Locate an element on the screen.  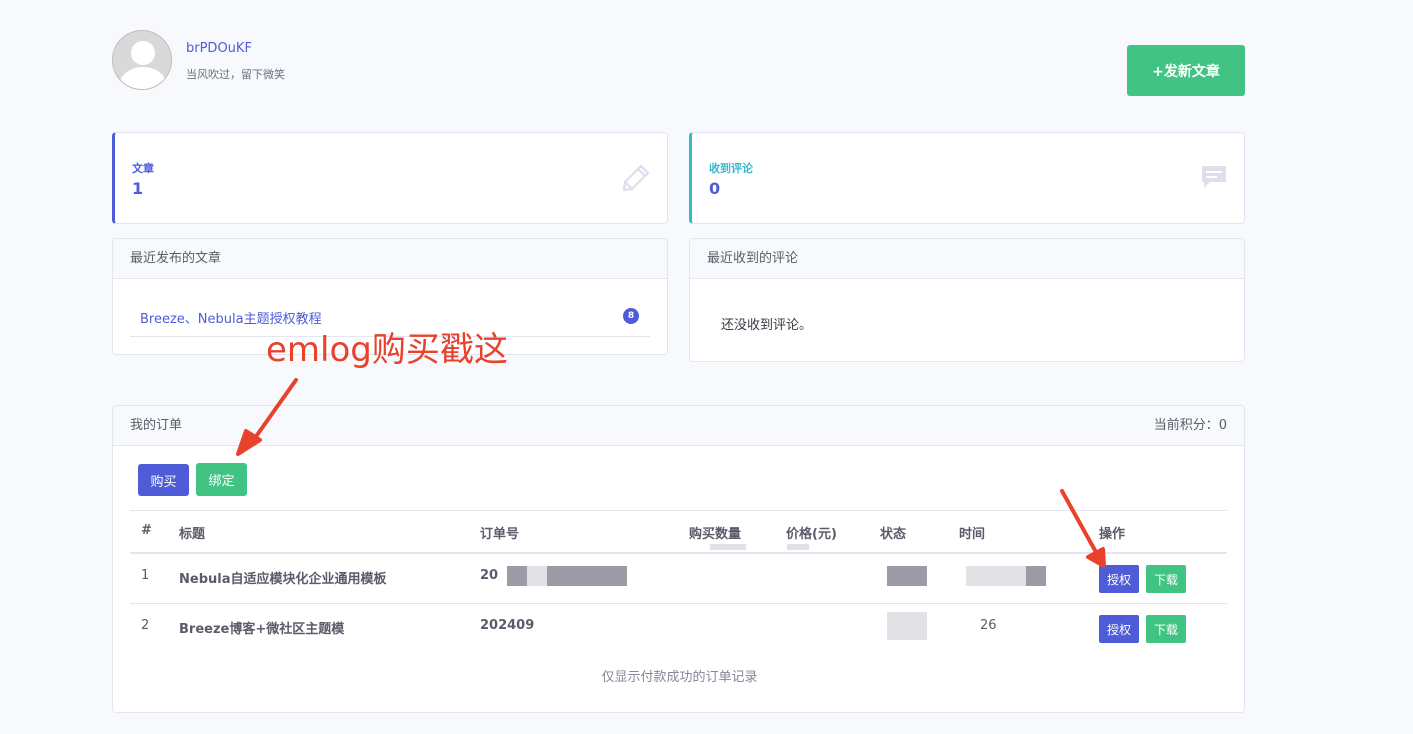
table-row: 1 Nebula自适应模块化企业通用模板 20 授权 下载 is located at coordinates (678, 579).